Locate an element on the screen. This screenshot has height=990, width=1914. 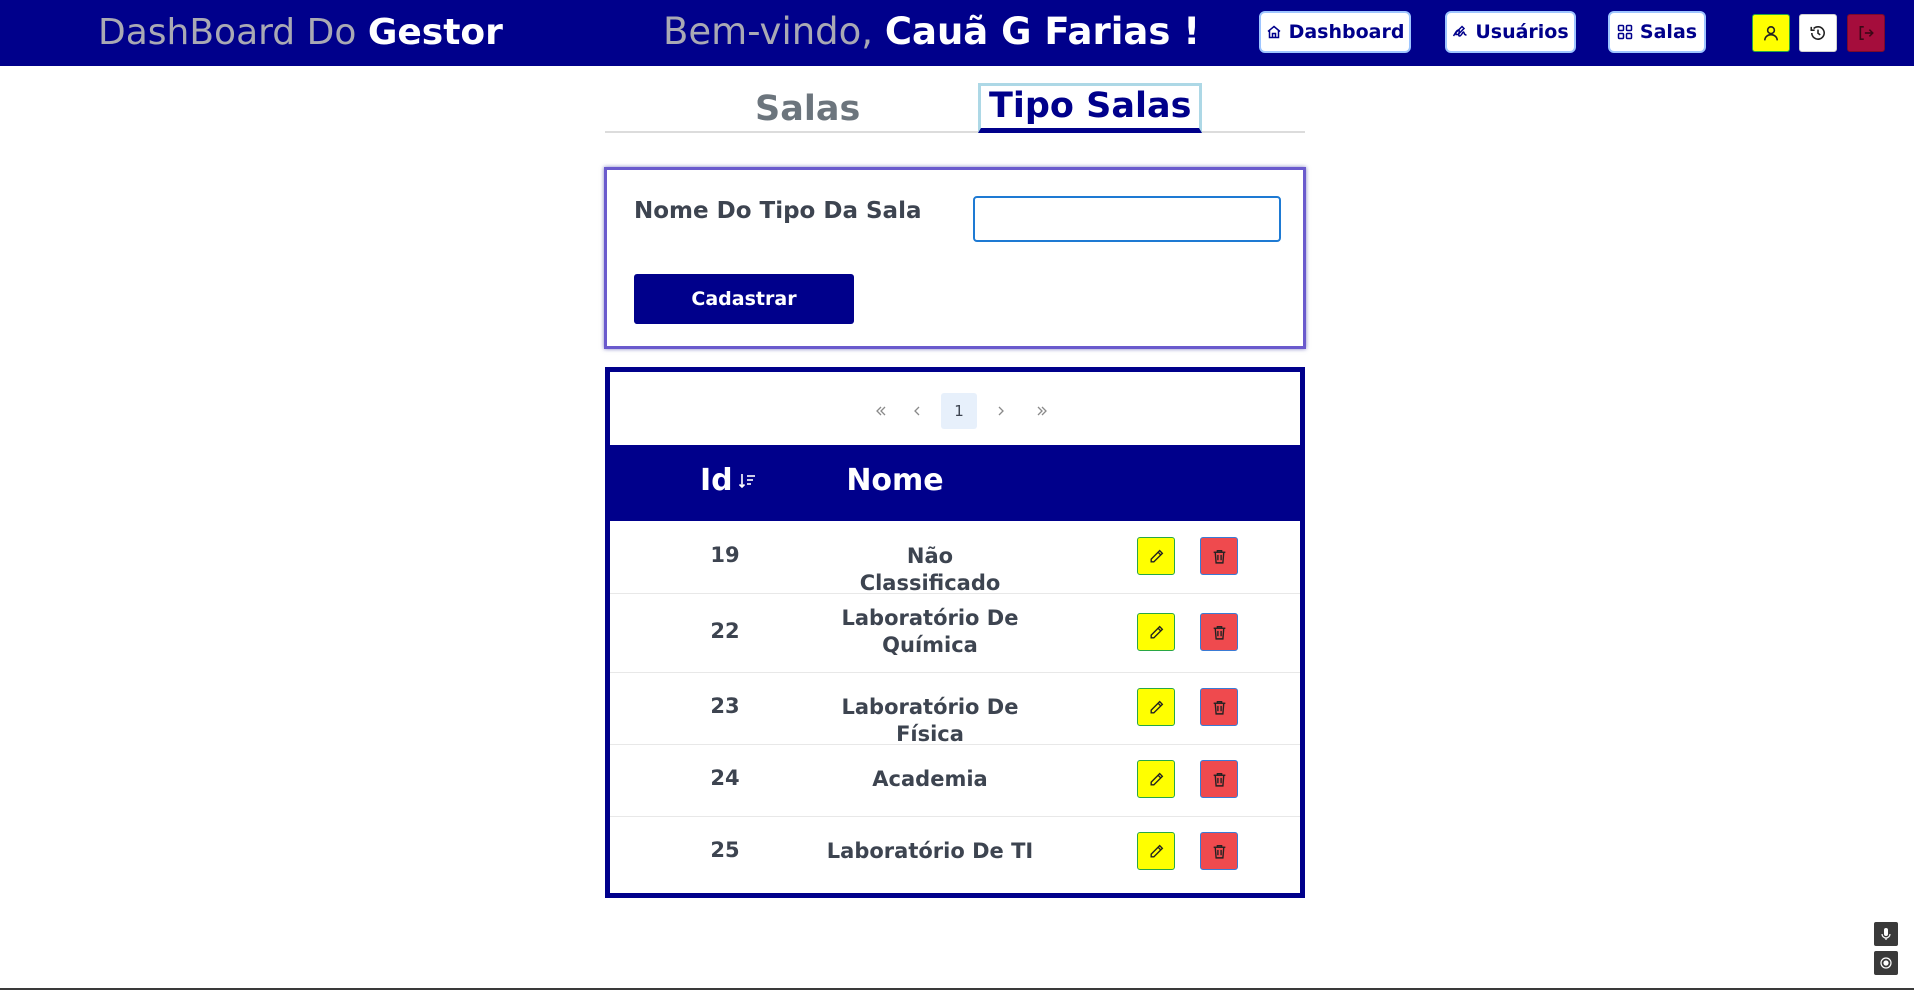
room-type-name-label: Nome Do Tipo Da Sala is located at coordinates (778, 211).